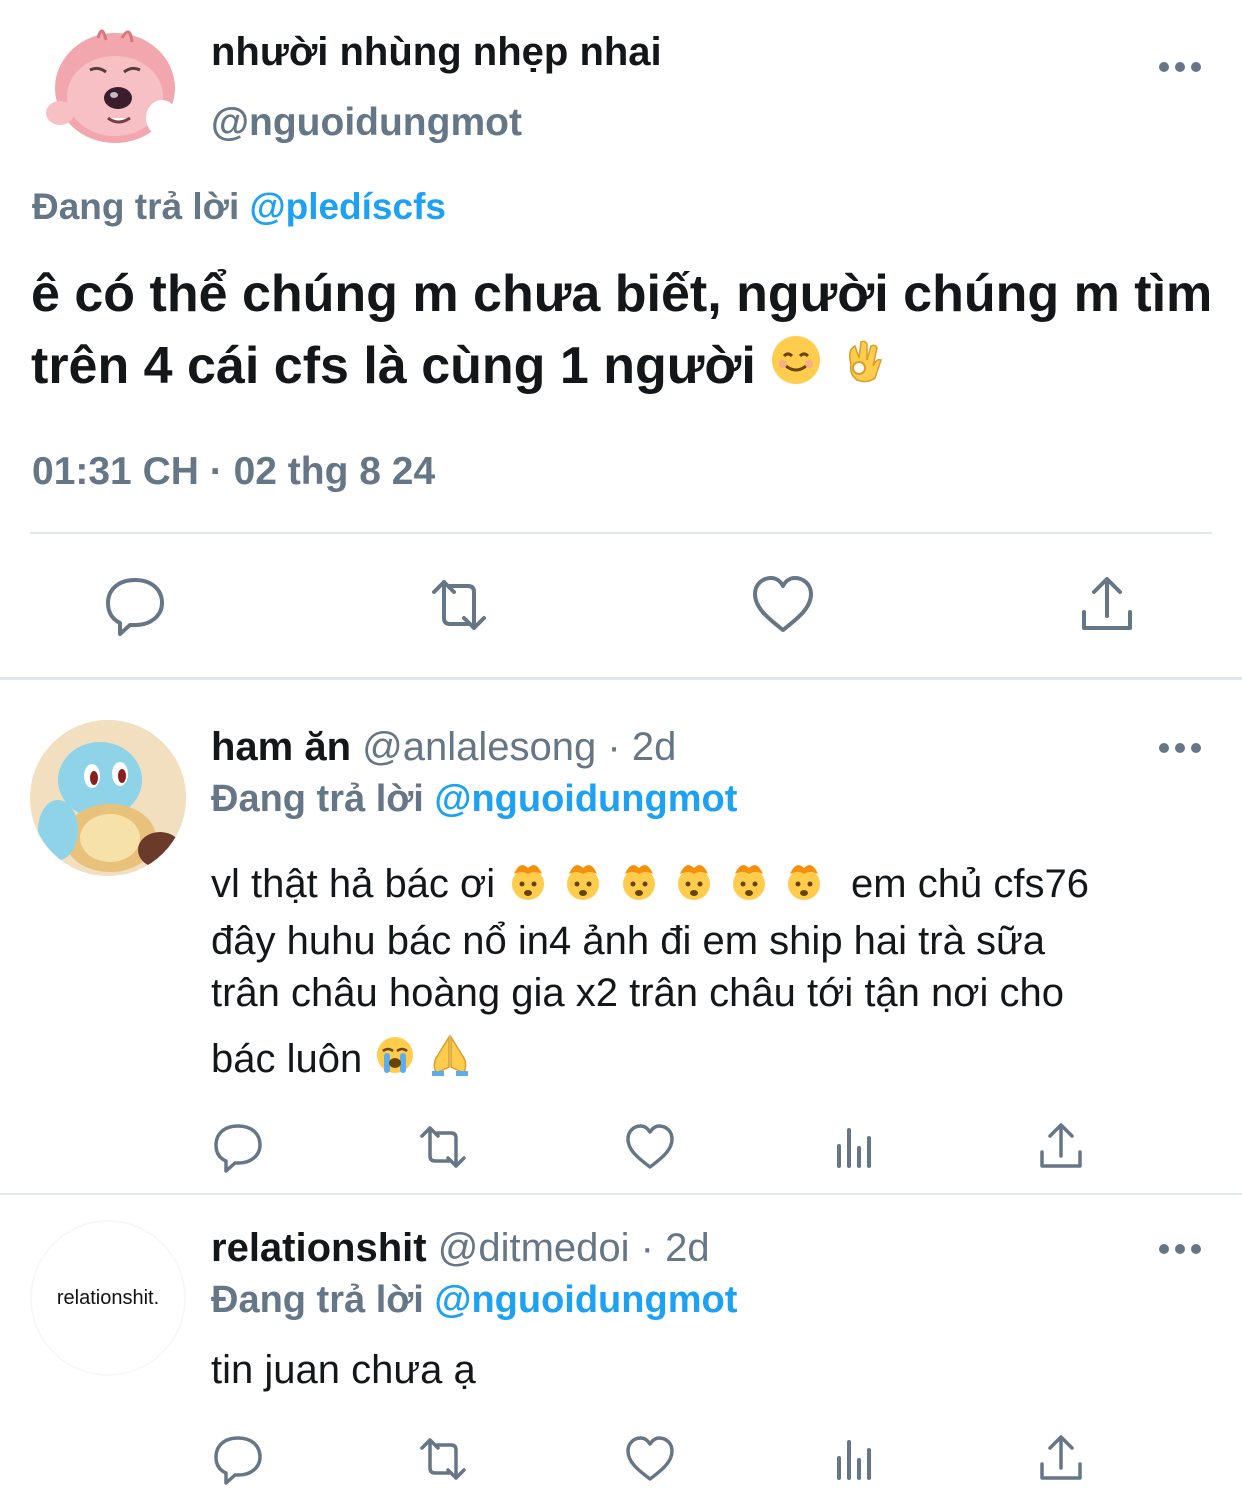 The height and width of the screenshot is (1505, 1242). I want to click on reply-avatar, so click(108, 798).